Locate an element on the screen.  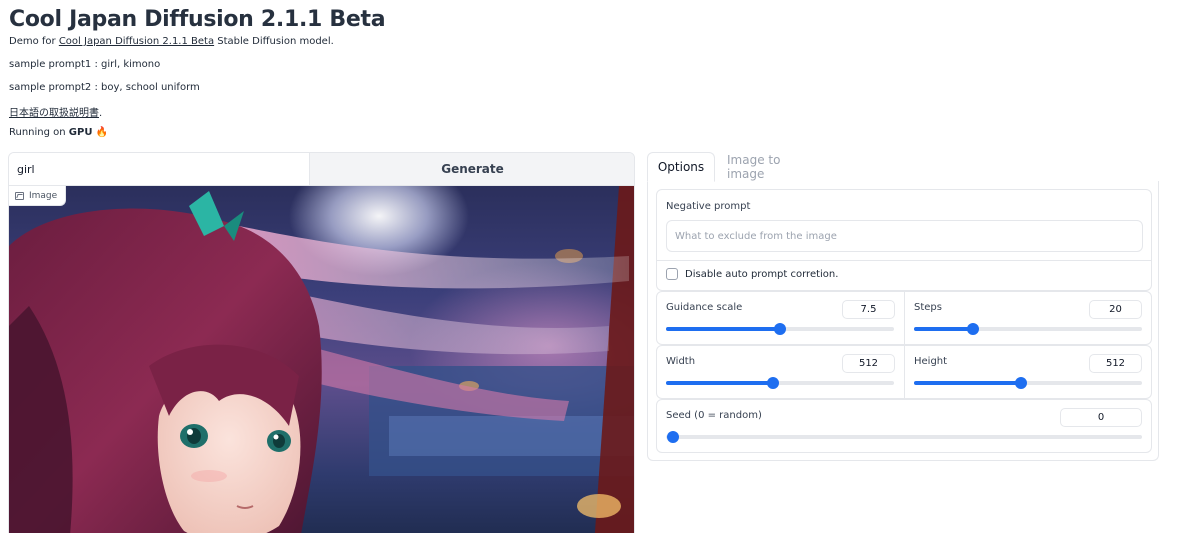
height-thumb is located at coordinates (1021, 383).